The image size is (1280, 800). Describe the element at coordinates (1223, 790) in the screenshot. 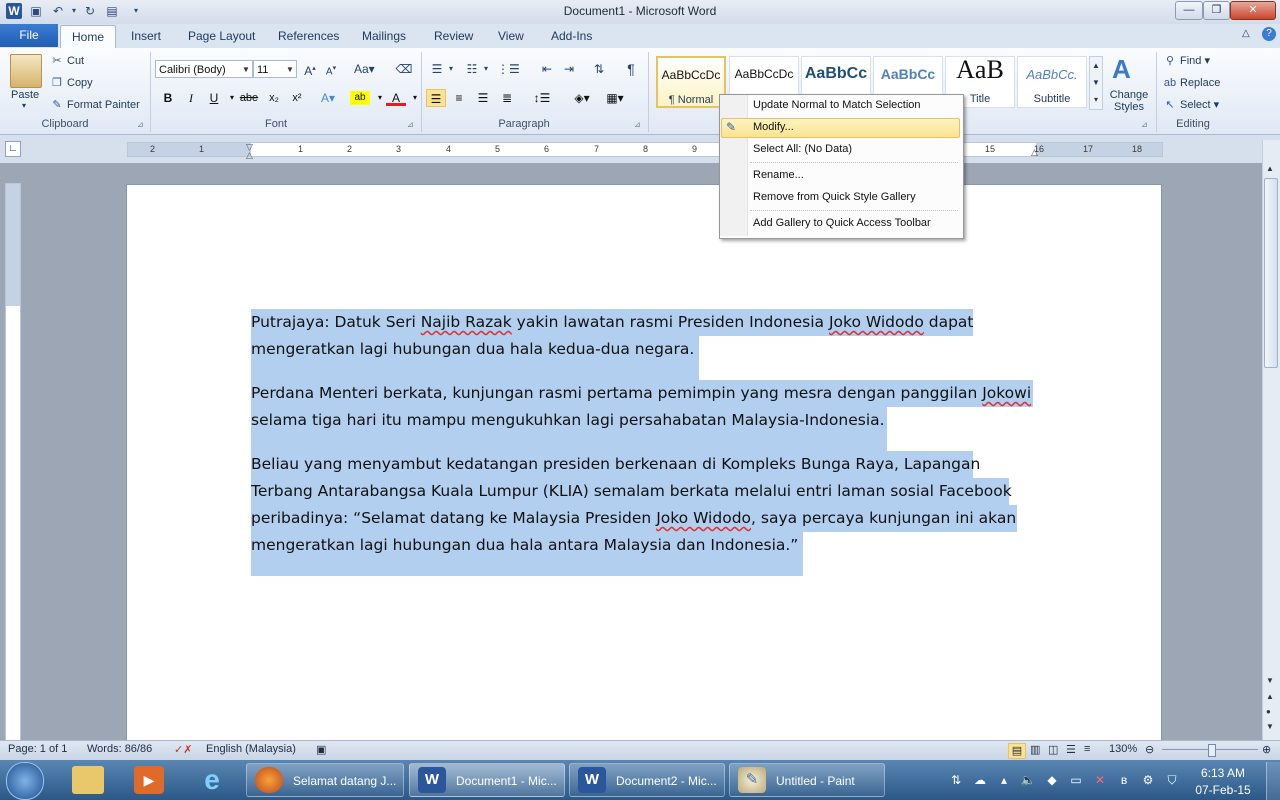

I see `clock-date: 07-Feb-15` at that location.